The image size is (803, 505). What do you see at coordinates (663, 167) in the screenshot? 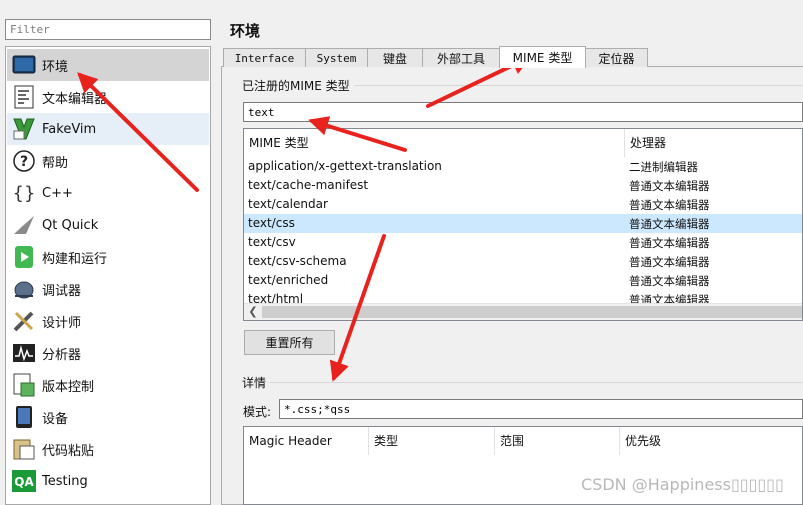
I see `handler-cell: 二进制编辑器` at bounding box center [663, 167].